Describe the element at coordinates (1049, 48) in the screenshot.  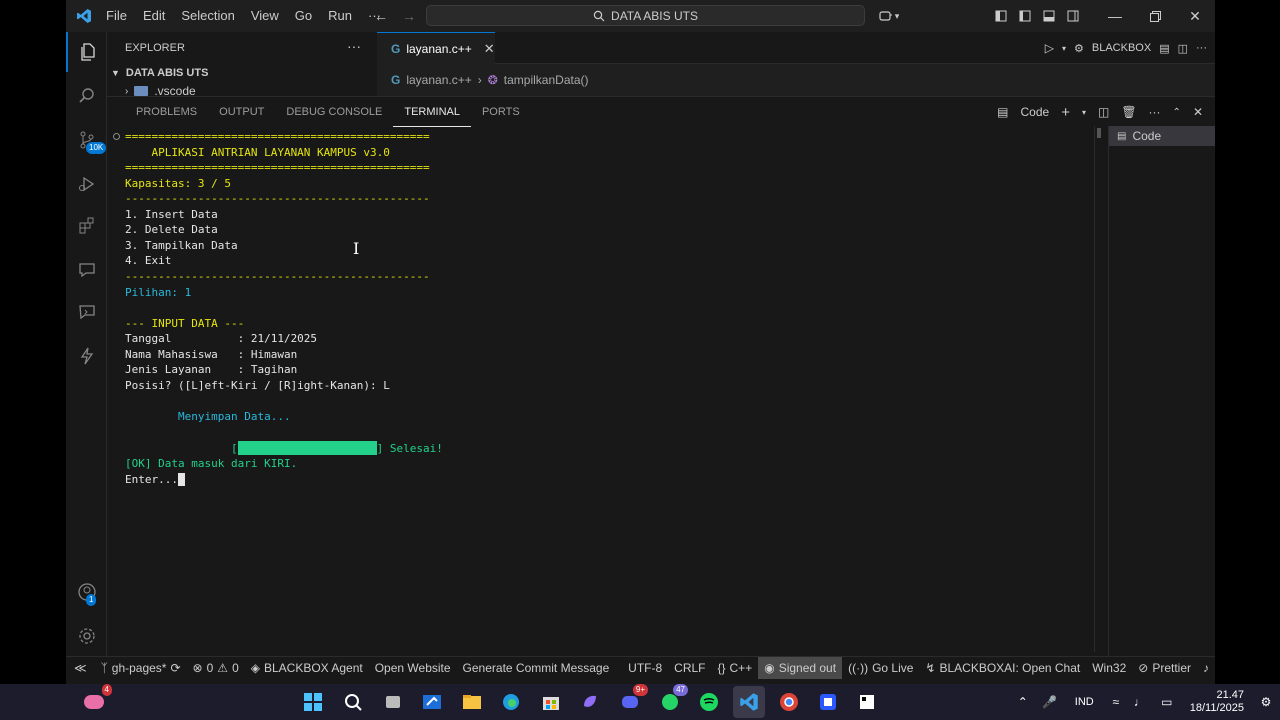
I see `run-icon: ▷` at that location.